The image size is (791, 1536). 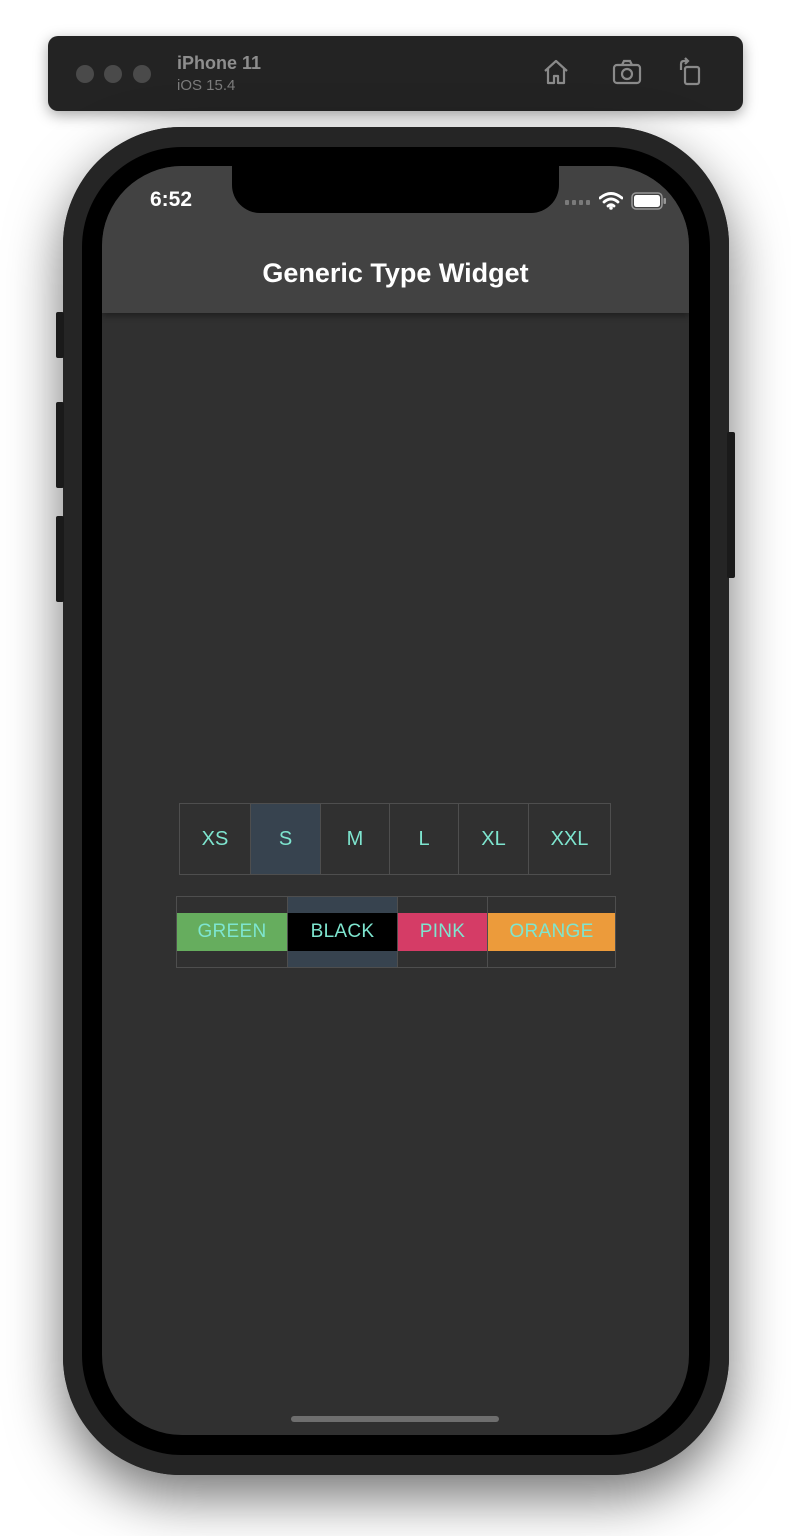 I want to click on size-option-xxl: XXL, so click(x=569, y=839).